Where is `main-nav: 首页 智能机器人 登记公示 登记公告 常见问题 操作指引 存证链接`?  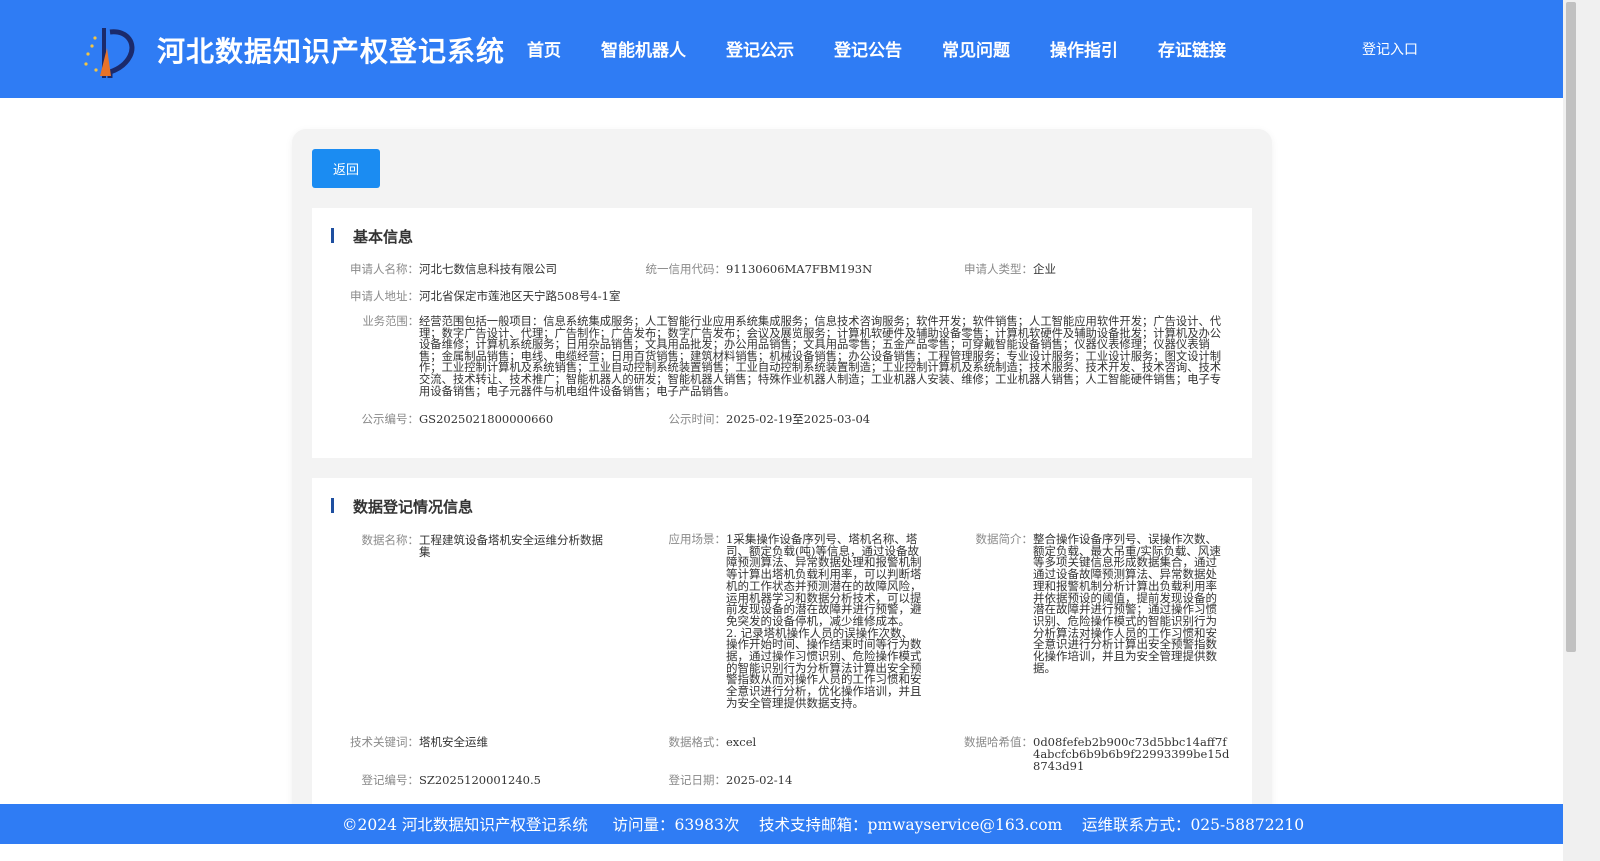
main-nav: 首页 智能机器人 登记公示 登记公告 常见问题 操作指引 存证链接 is located at coordinates (896, 48).